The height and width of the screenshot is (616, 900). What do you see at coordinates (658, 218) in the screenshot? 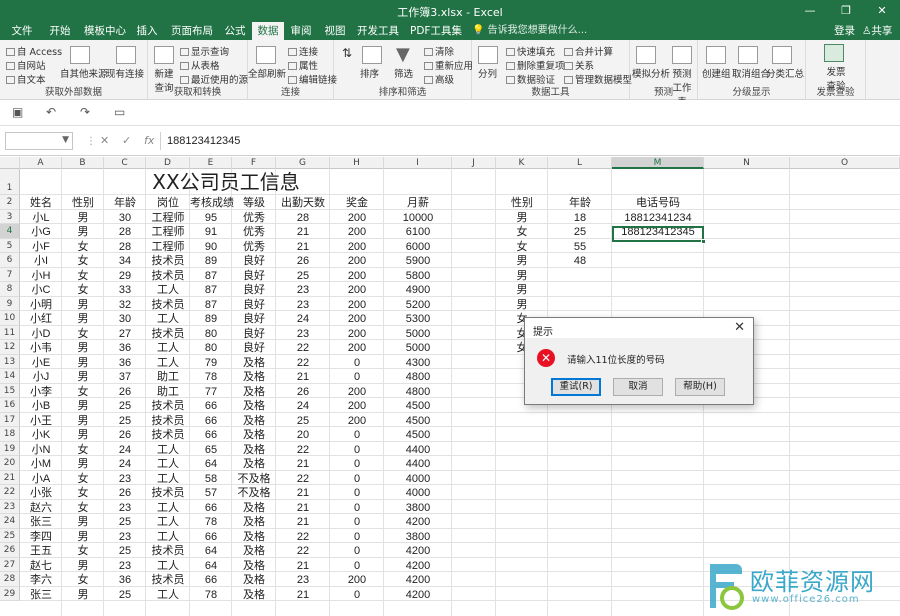
I see `side-table-cell: 18812341234` at bounding box center [658, 218].